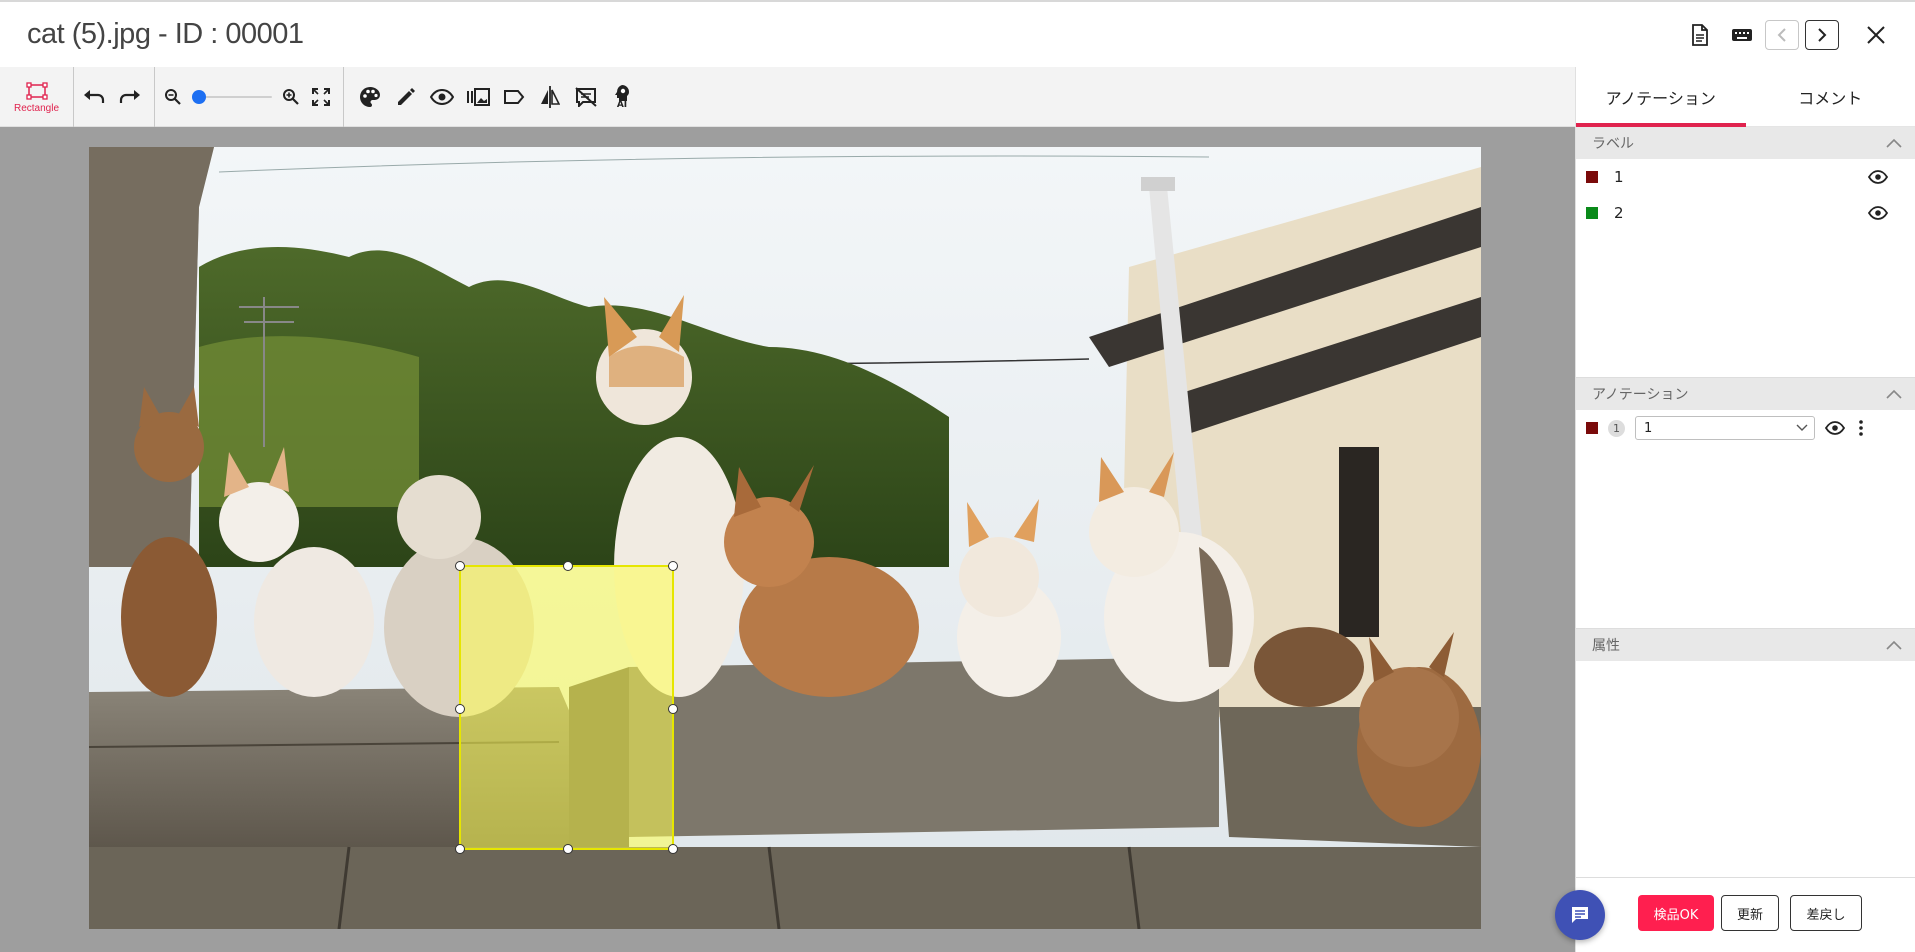  I want to click on chevron-left-icon, so click(1781, 35).